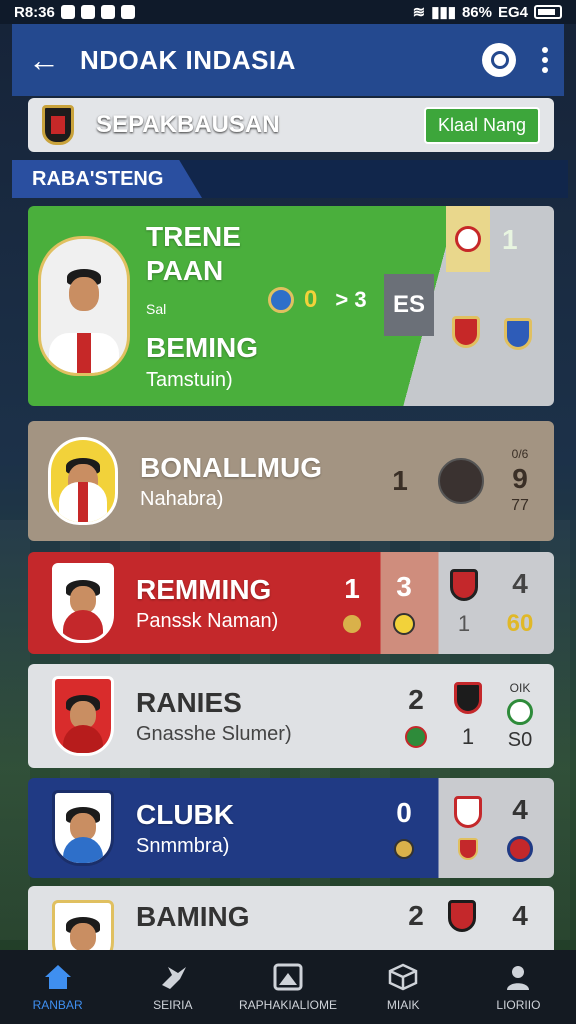 This screenshot has width=576, height=1024. Describe the element at coordinates (443, 12) in the screenshot. I see `signal-icon: ▮▮▮` at that location.